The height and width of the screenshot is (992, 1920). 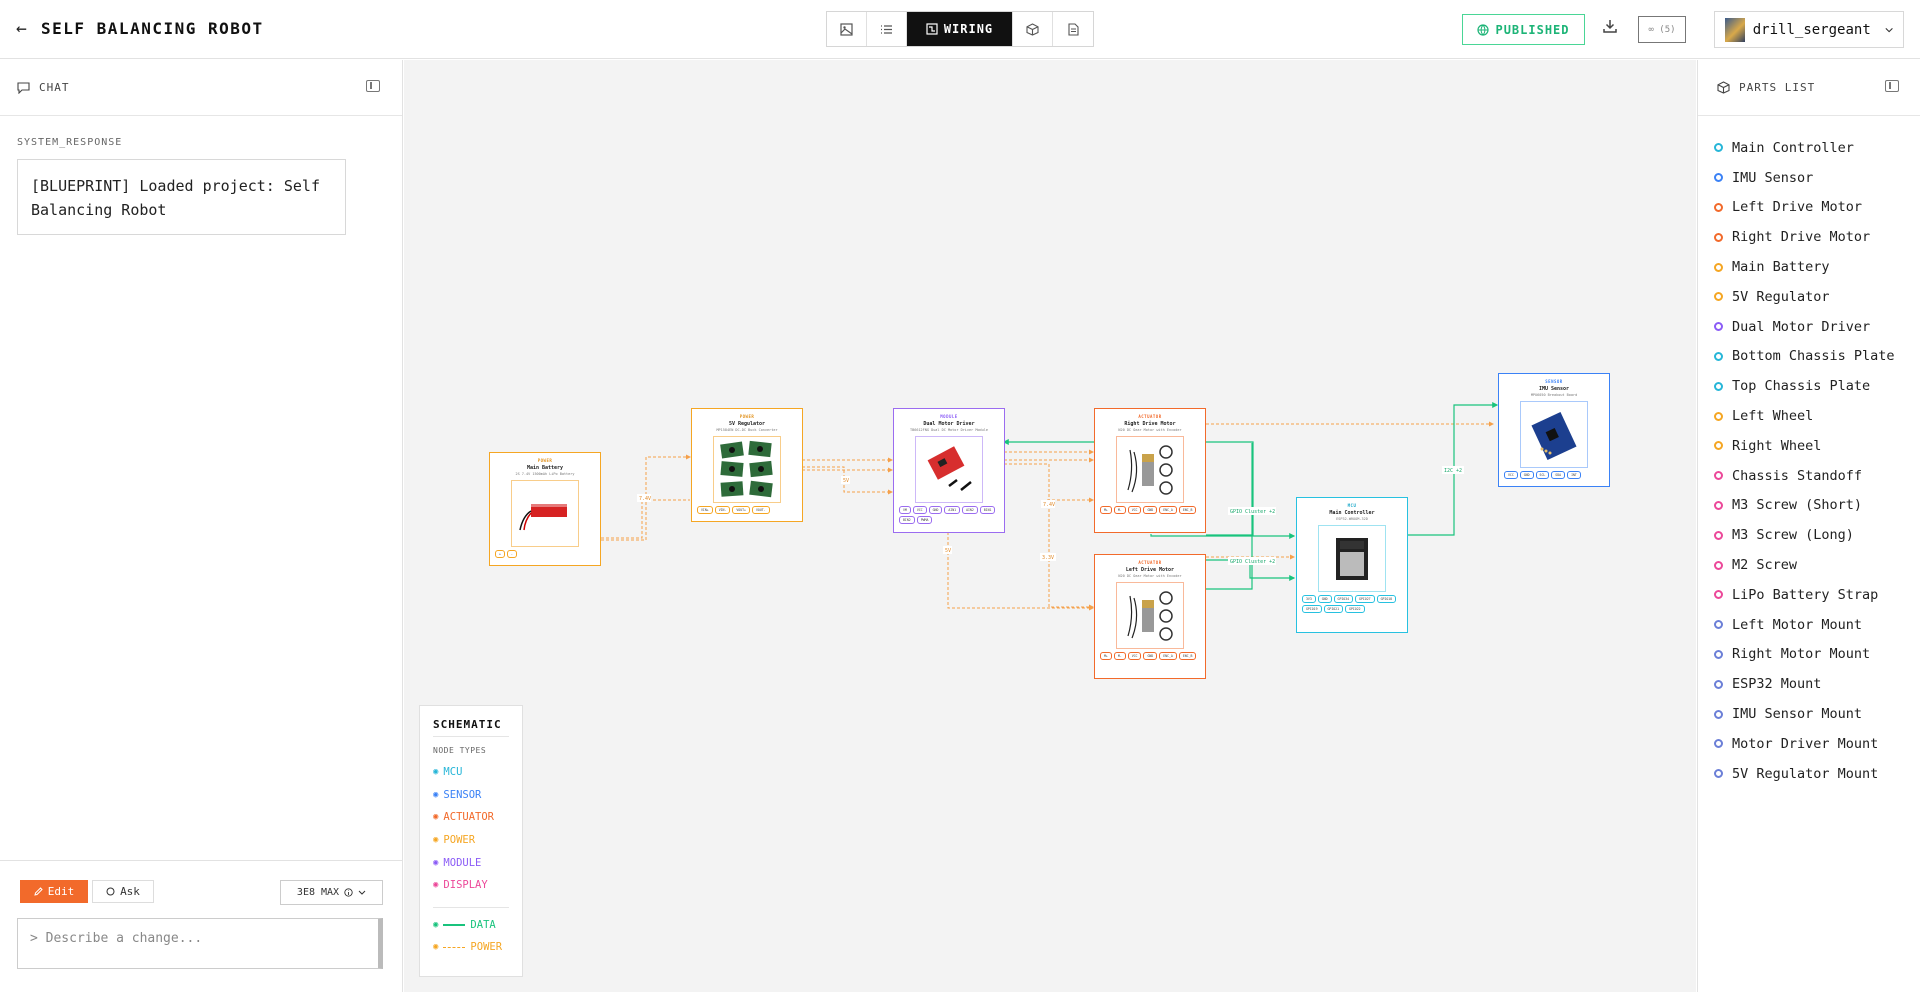 What do you see at coordinates (471, 772) in the screenshot?
I see `legend-type: ◉ MCU` at bounding box center [471, 772].